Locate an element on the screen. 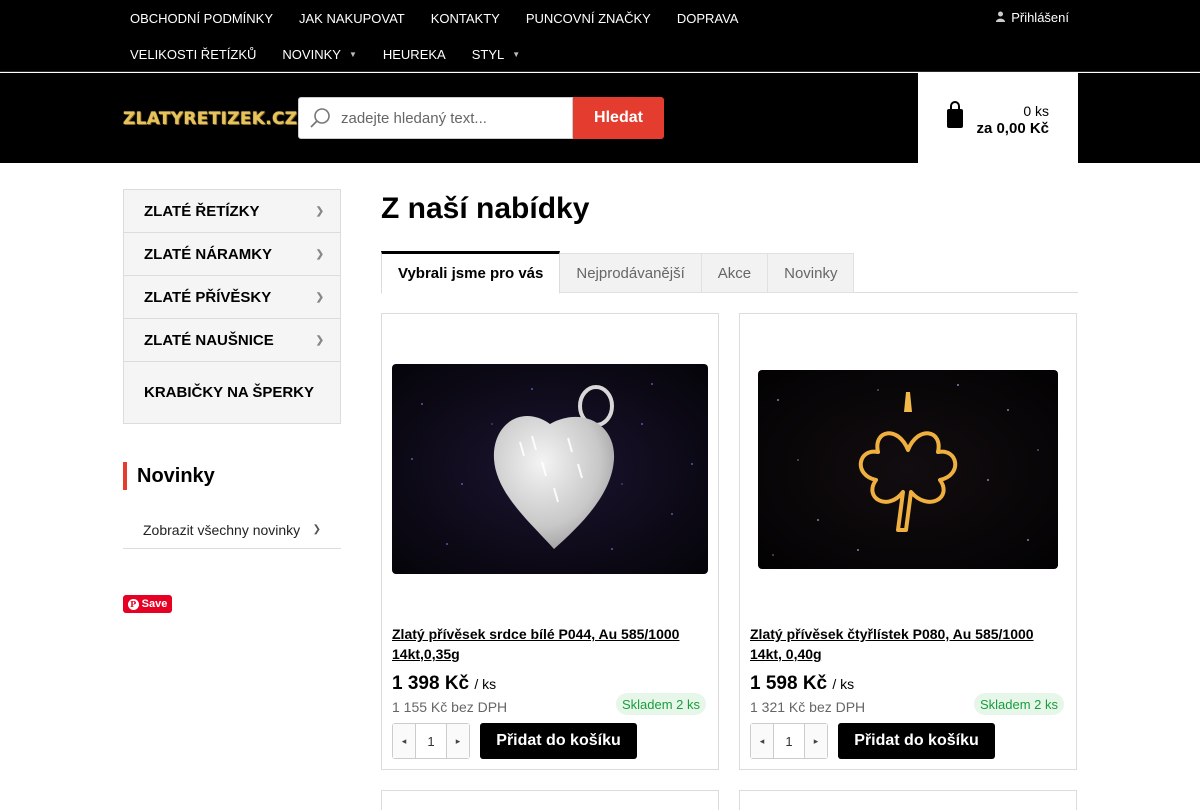 This screenshot has width=1200, height=810. category-item-privesky: ZLATÉ PŘÍVĚSKY ❯ is located at coordinates (232, 297).